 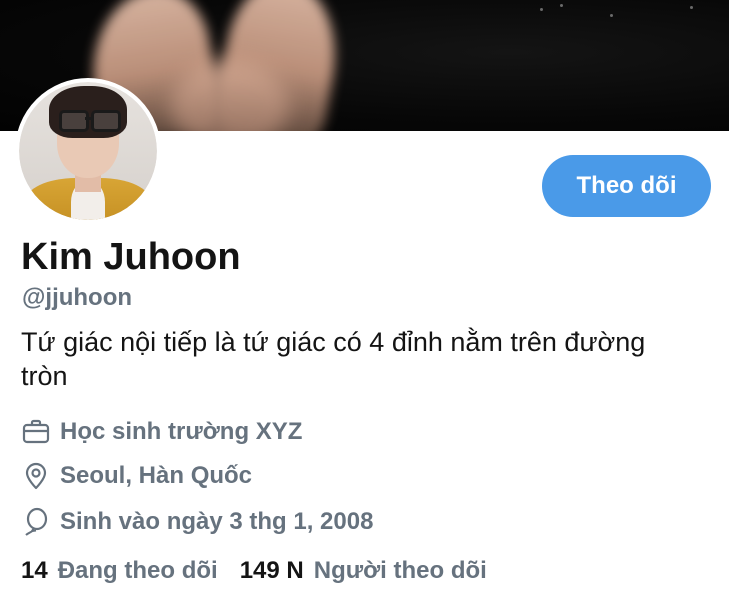 I want to click on follow-button: Theo dõi, so click(x=626, y=186).